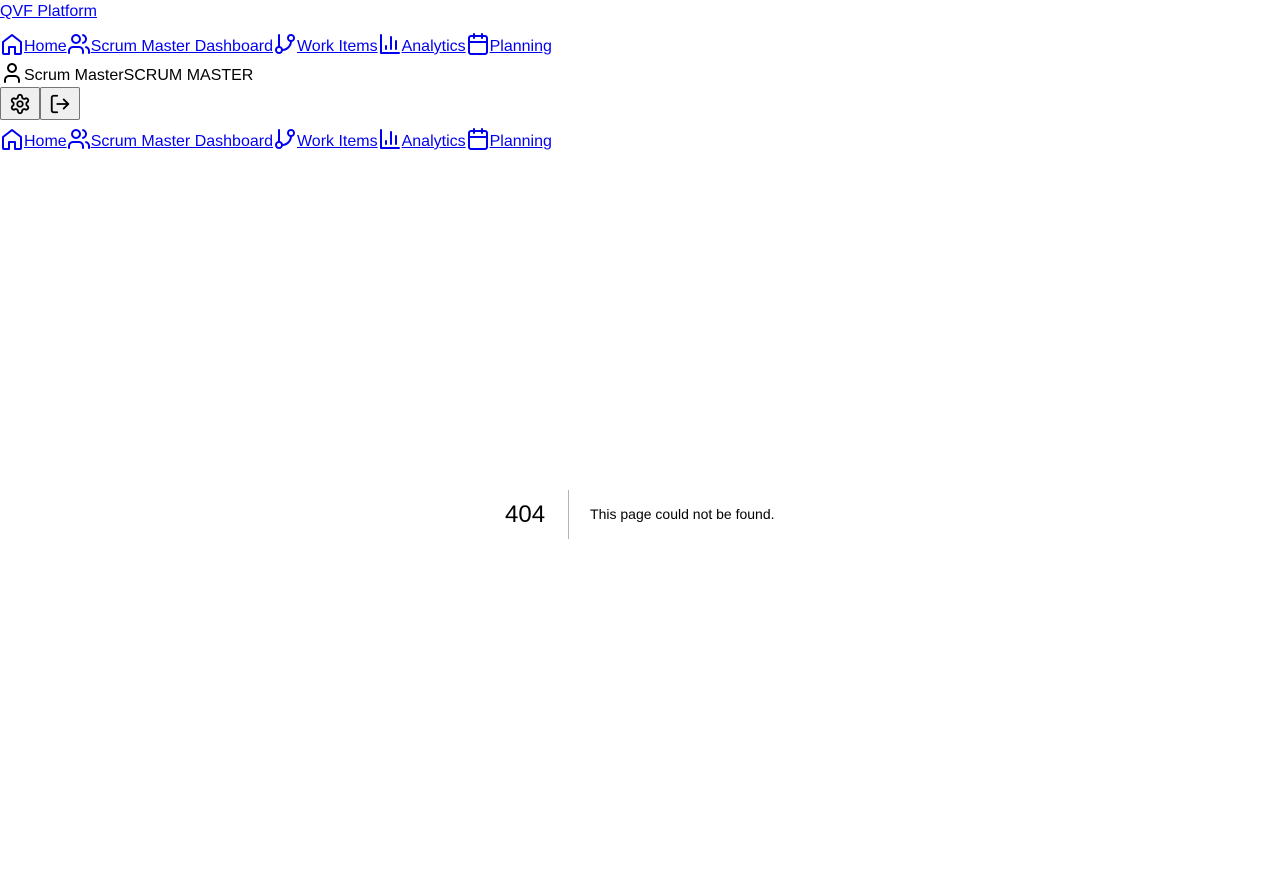  I want to click on settings-button, so click(20, 103).